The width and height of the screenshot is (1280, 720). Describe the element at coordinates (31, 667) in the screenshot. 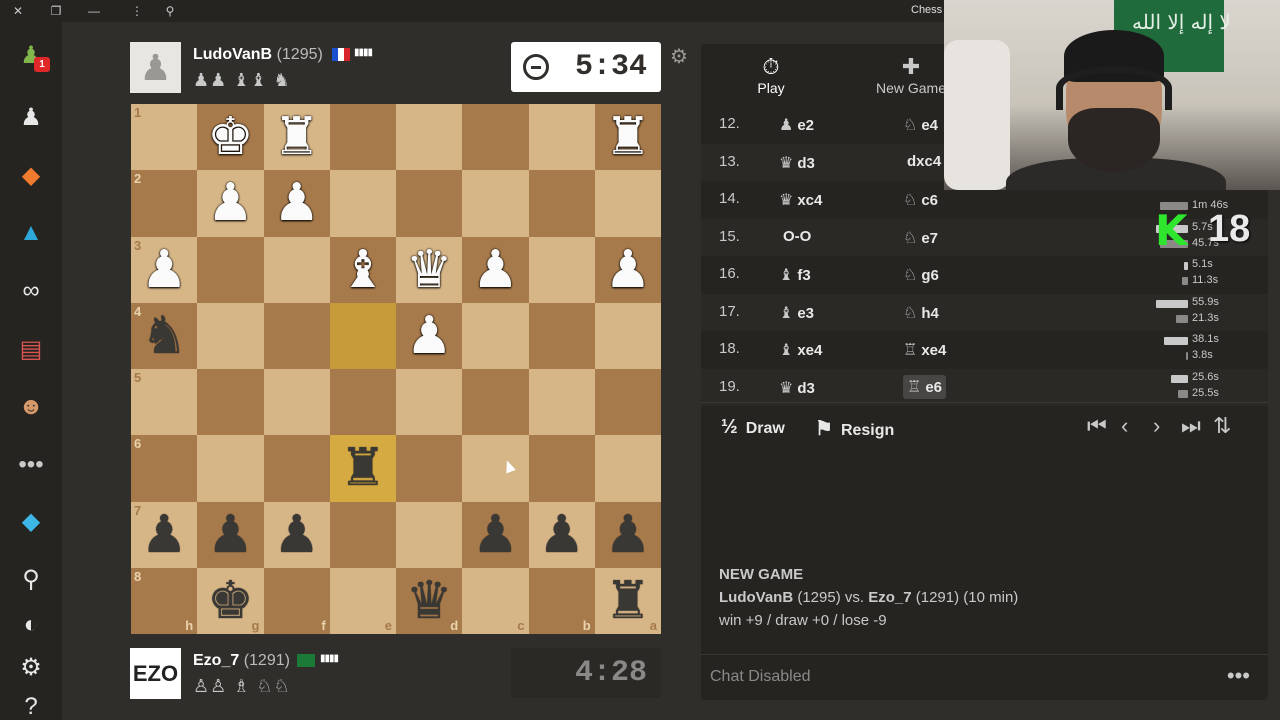

I see `settings-gear-icon: ⚙` at that location.